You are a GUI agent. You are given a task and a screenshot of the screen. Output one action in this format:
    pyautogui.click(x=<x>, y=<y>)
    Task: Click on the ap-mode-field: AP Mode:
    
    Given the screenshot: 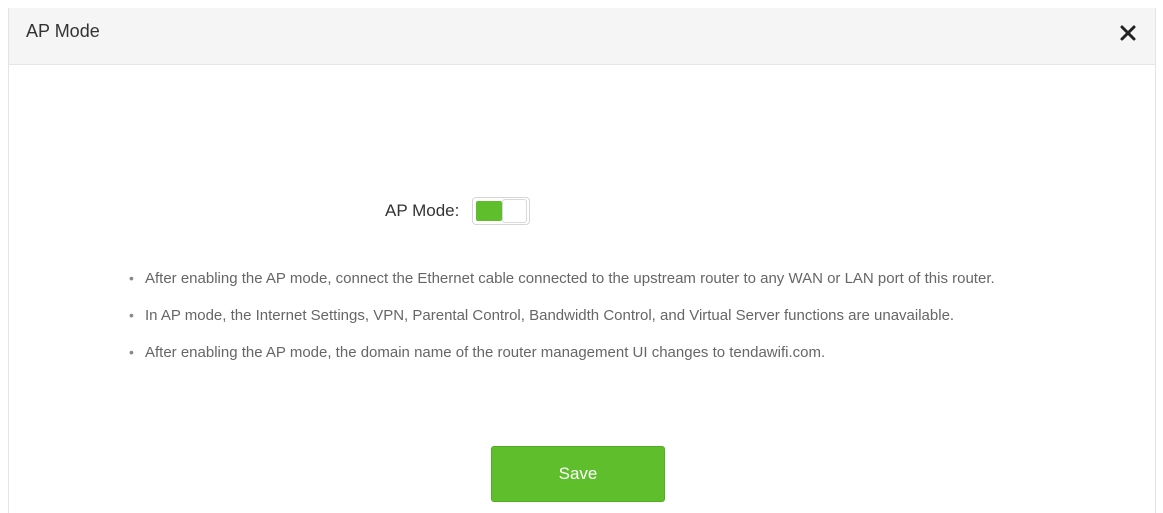 What is the action you would take?
    pyautogui.click(x=458, y=211)
    